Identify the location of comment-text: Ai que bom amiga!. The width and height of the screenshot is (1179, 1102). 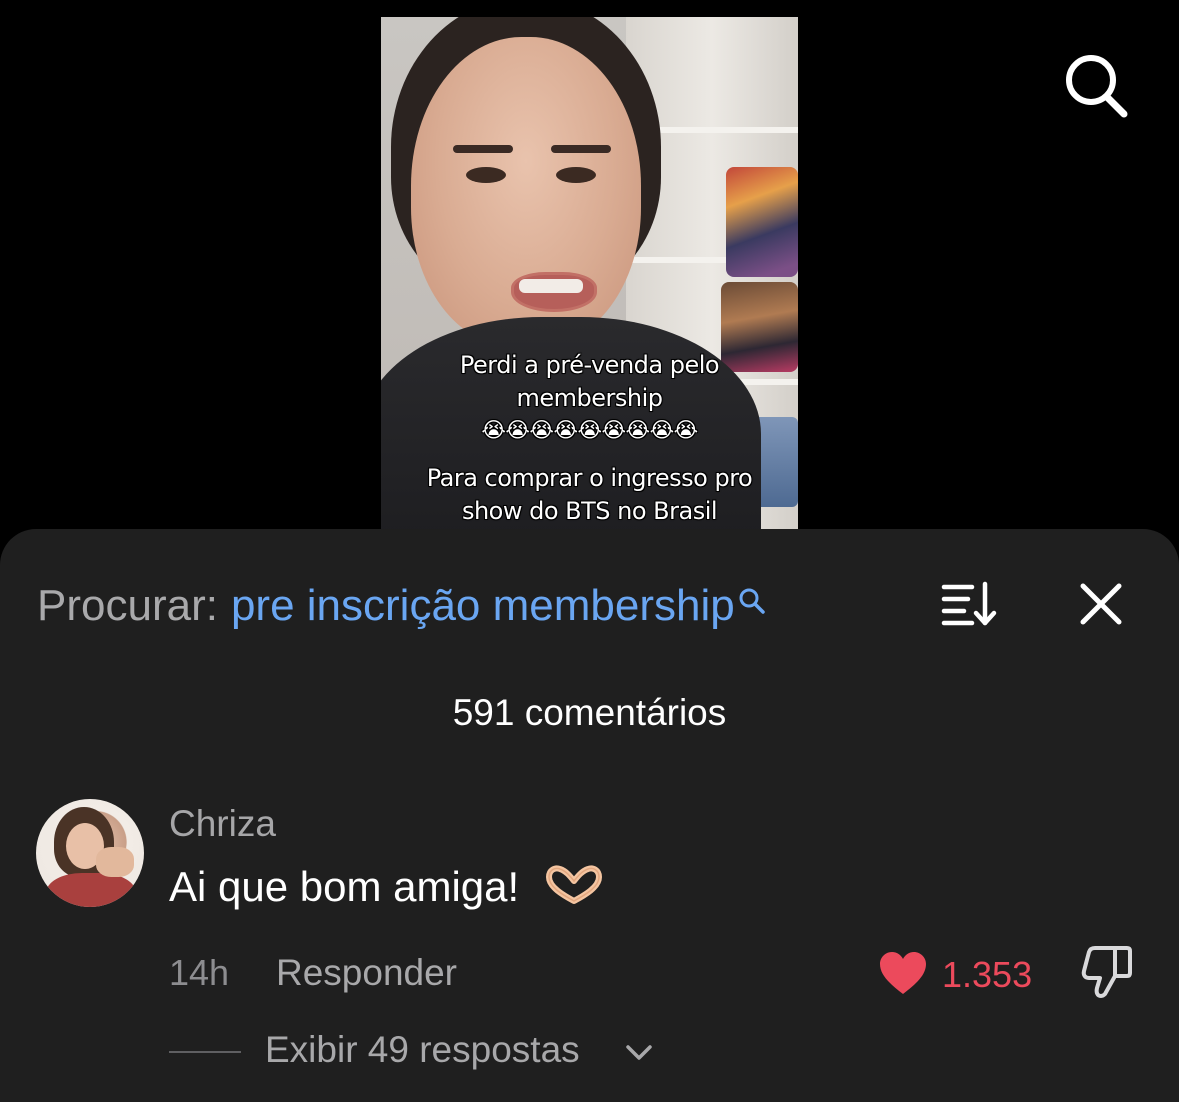
(386, 887).